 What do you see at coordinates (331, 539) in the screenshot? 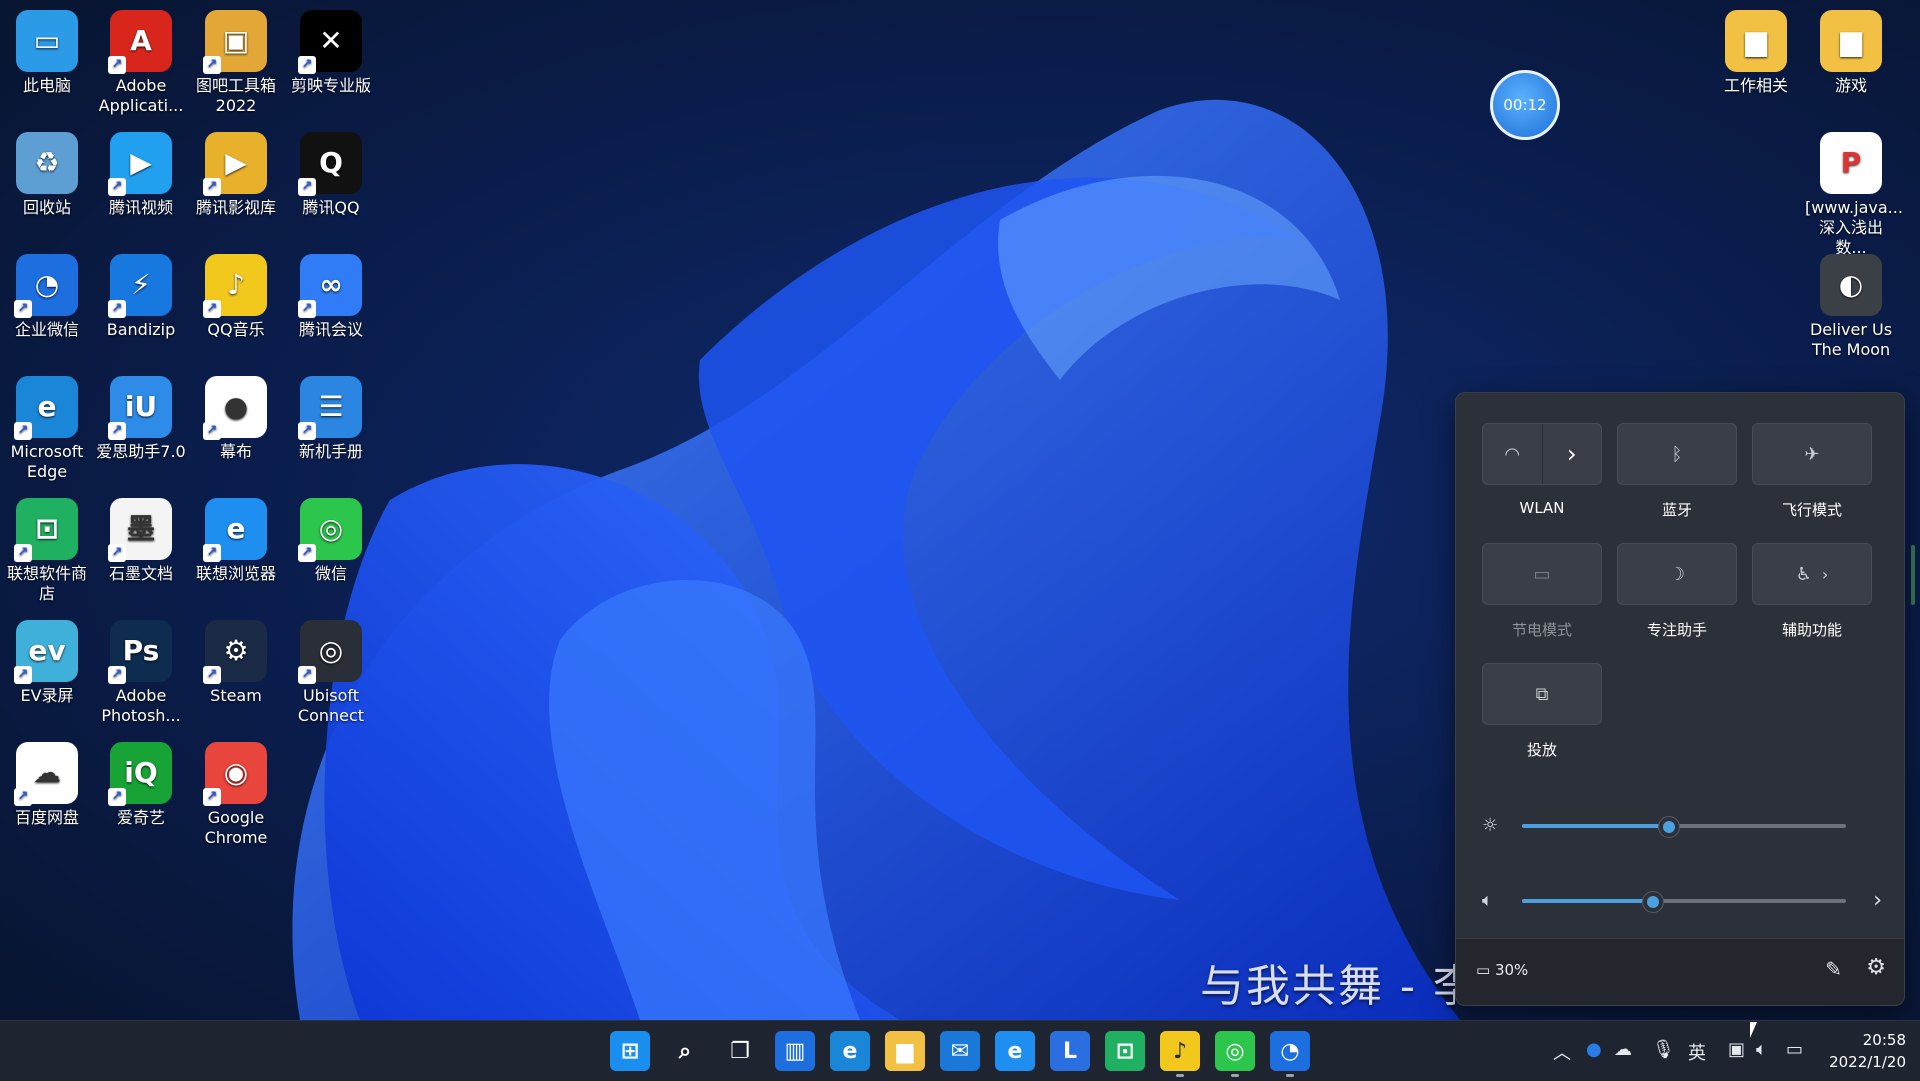
I see `desktop-icon: ◎ ↗ 微信` at bounding box center [331, 539].